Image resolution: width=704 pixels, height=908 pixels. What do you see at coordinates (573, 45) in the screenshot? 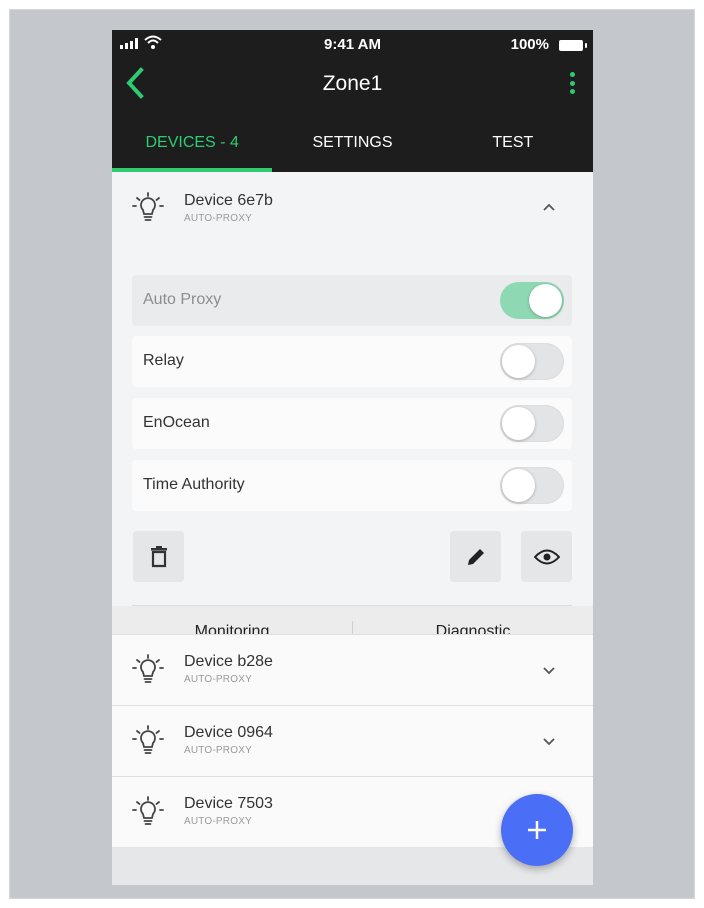
I see `battery-icon` at bounding box center [573, 45].